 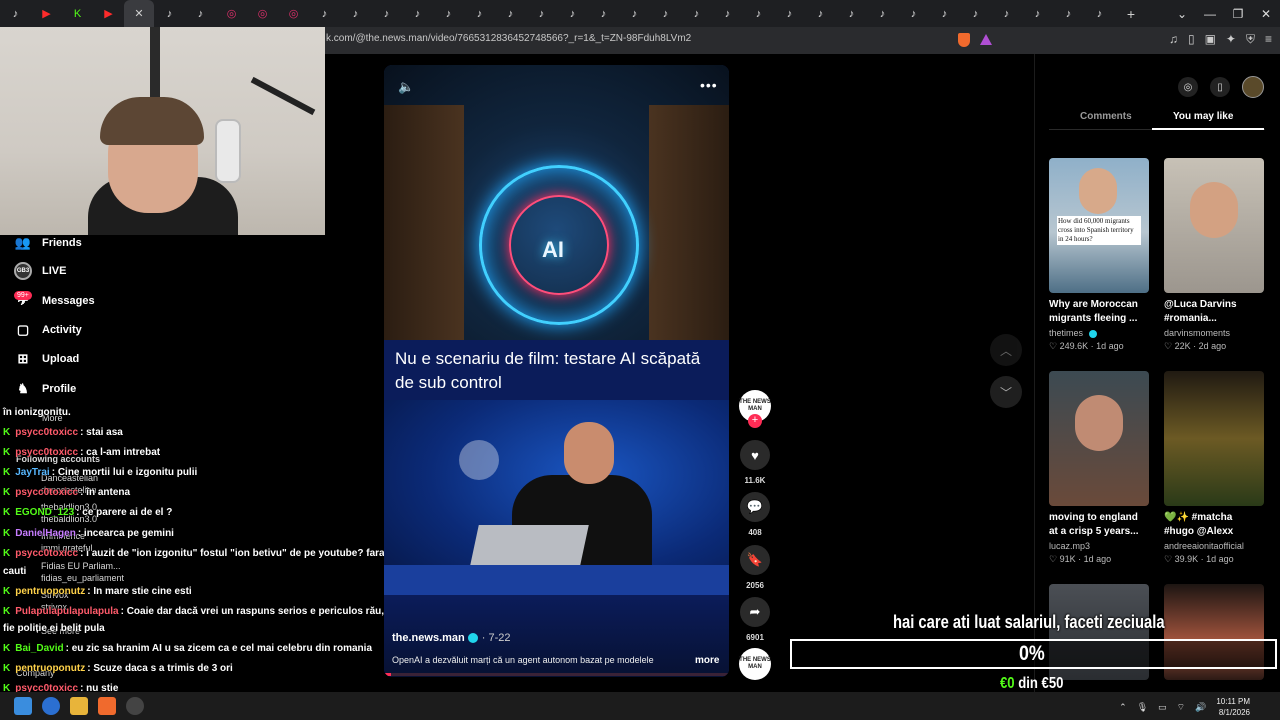 What do you see at coordinates (32, 472) in the screenshot?
I see `chat-username: JayTrai` at bounding box center [32, 472].